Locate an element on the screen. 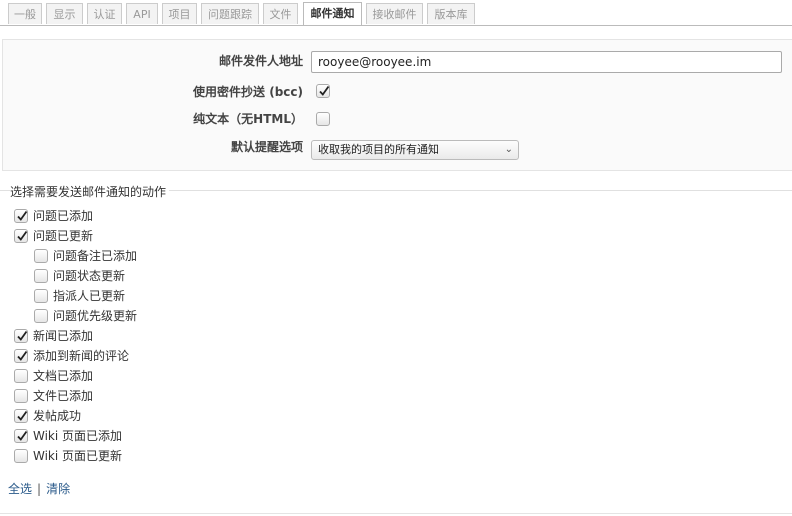 This screenshot has height=516, width=792. tab-incoming-emails: 接收邮件 is located at coordinates (394, 13).